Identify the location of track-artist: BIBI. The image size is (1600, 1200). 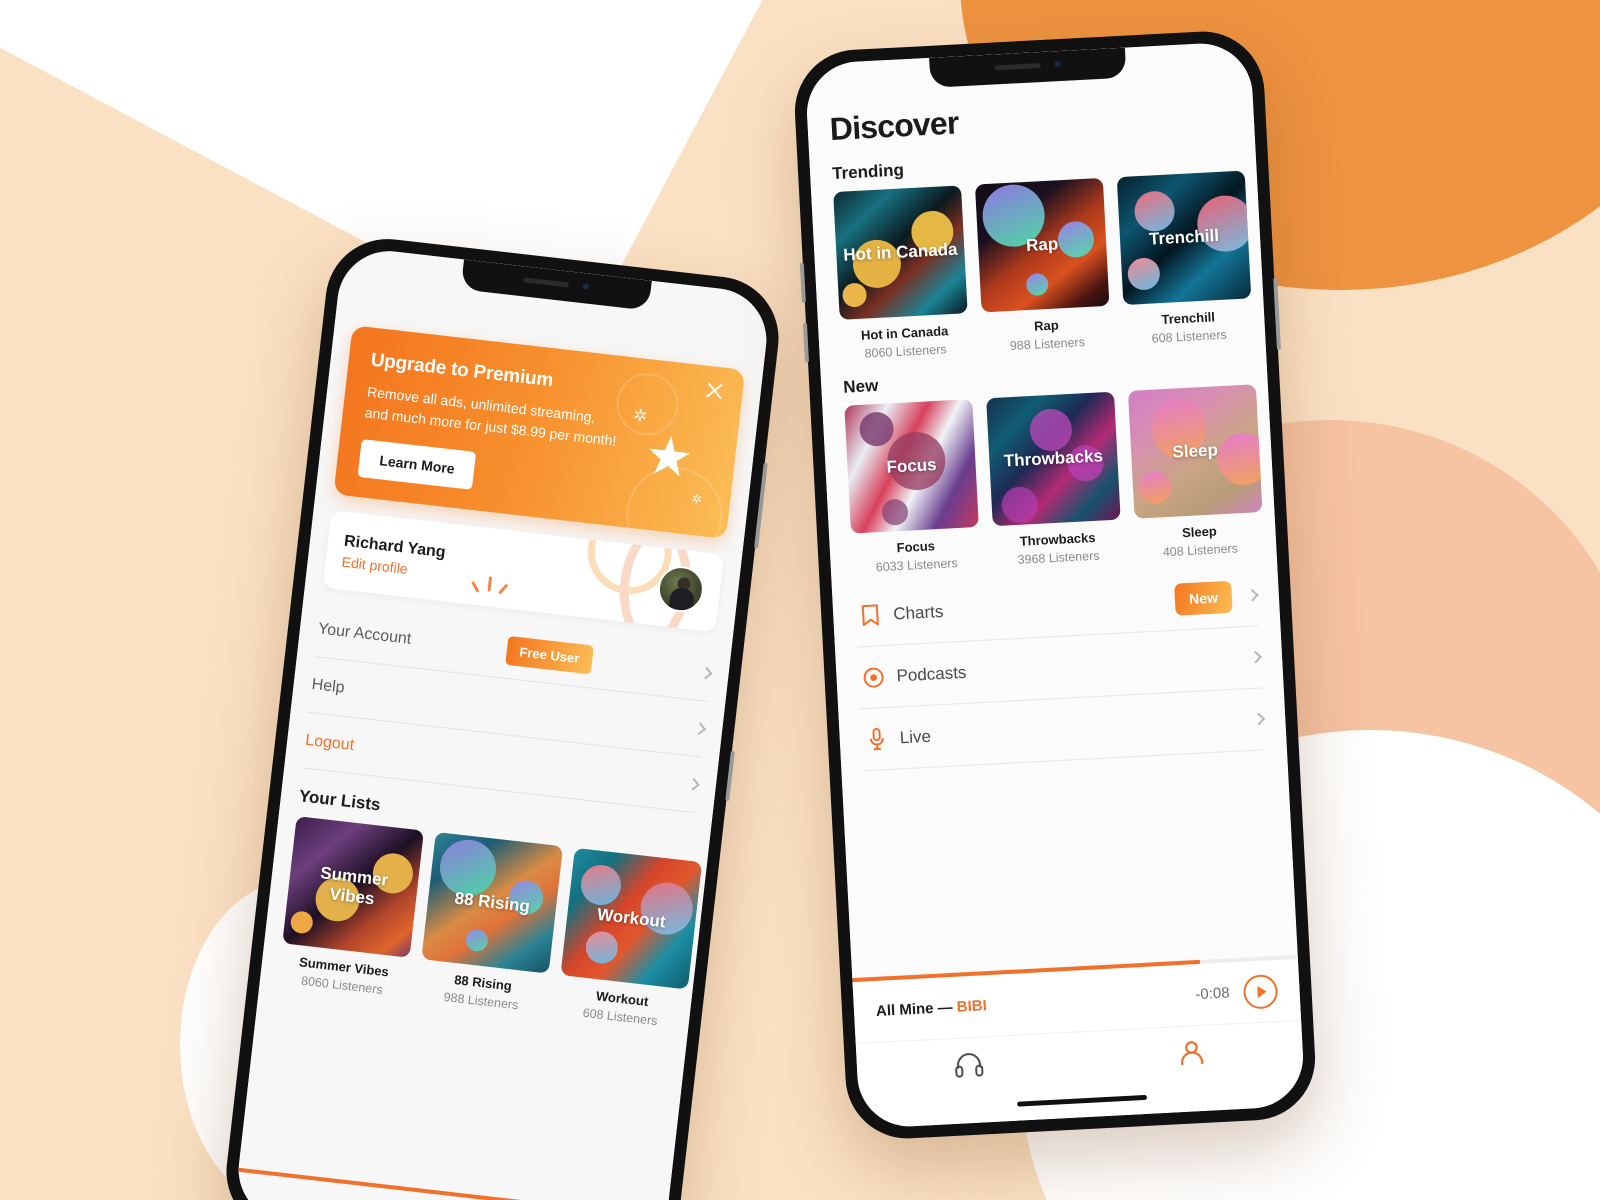
(972, 1006).